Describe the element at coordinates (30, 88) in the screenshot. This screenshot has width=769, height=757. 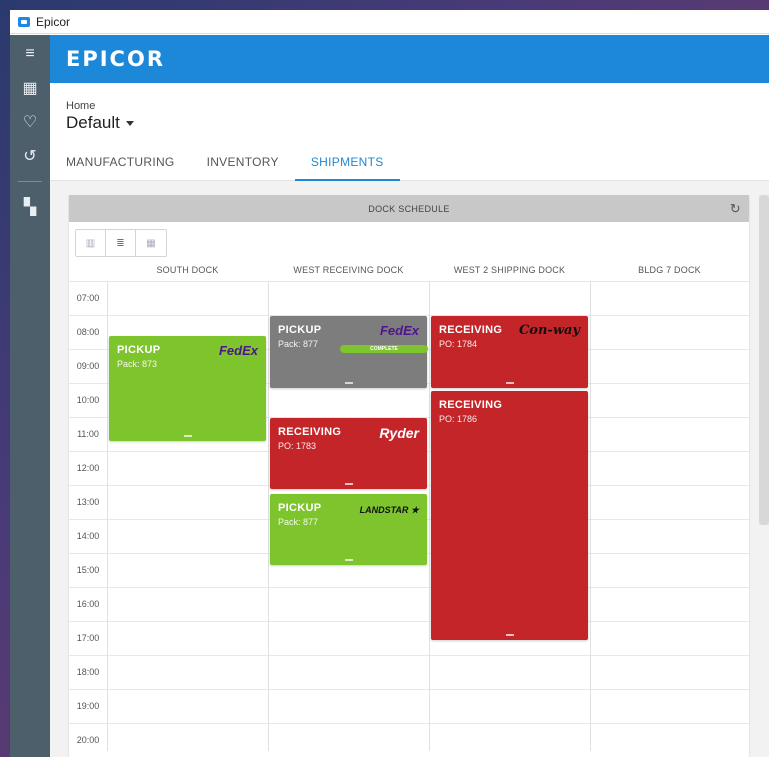
I see `apps-grid-icon: ▦` at that location.